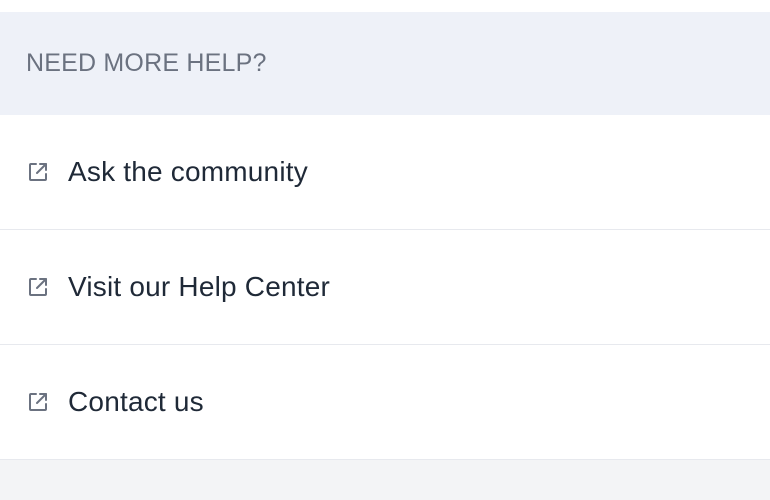 This screenshot has height=500, width=770. What do you see at coordinates (385, 480) in the screenshot?
I see `page-background` at bounding box center [385, 480].